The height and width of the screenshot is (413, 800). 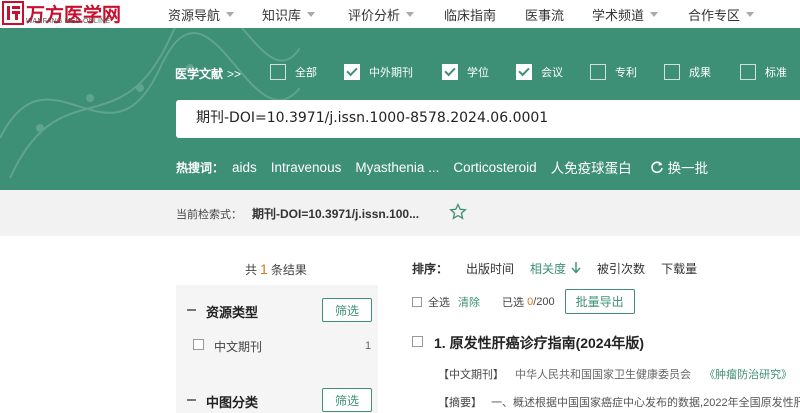 I want to click on result-checkbox, so click(x=417, y=341).